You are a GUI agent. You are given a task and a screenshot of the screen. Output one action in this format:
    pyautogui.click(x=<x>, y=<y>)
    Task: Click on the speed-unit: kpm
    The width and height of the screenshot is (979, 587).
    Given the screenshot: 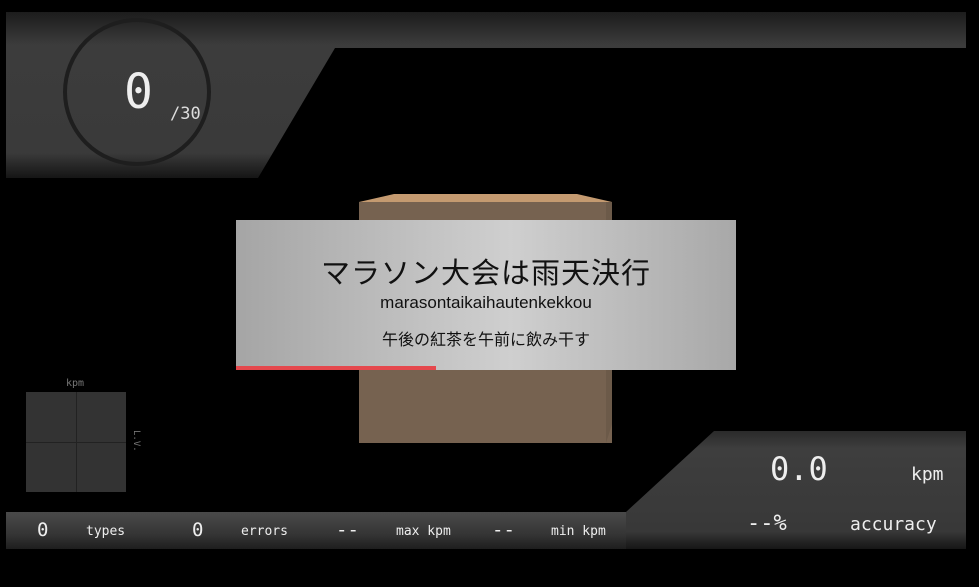 What is the action you would take?
    pyautogui.click(x=927, y=474)
    